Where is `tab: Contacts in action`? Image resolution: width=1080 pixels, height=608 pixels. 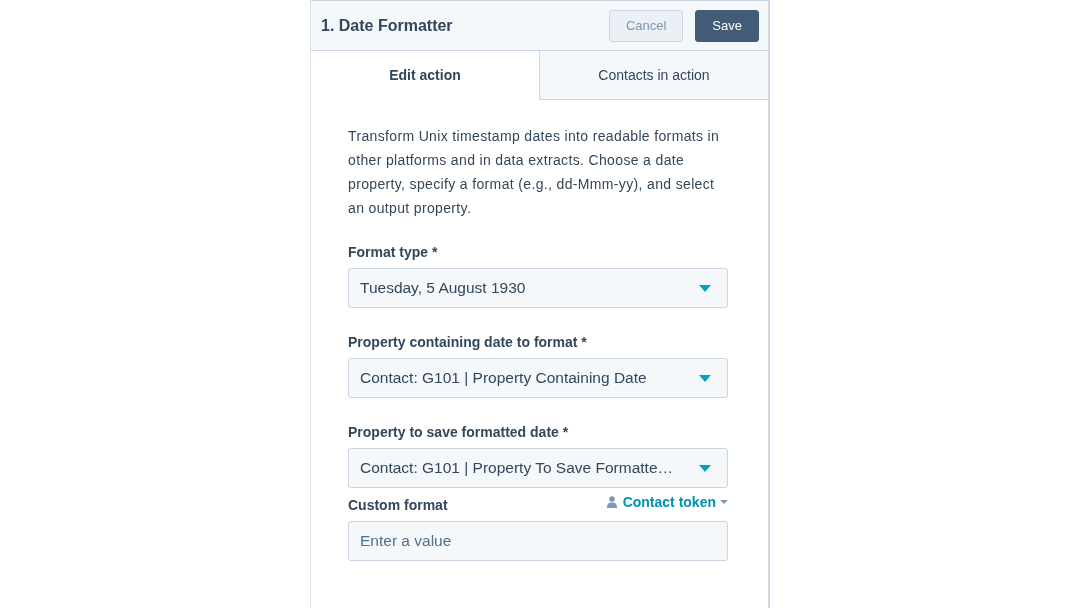
tab: Contacts in action is located at coordinates (653, 75).